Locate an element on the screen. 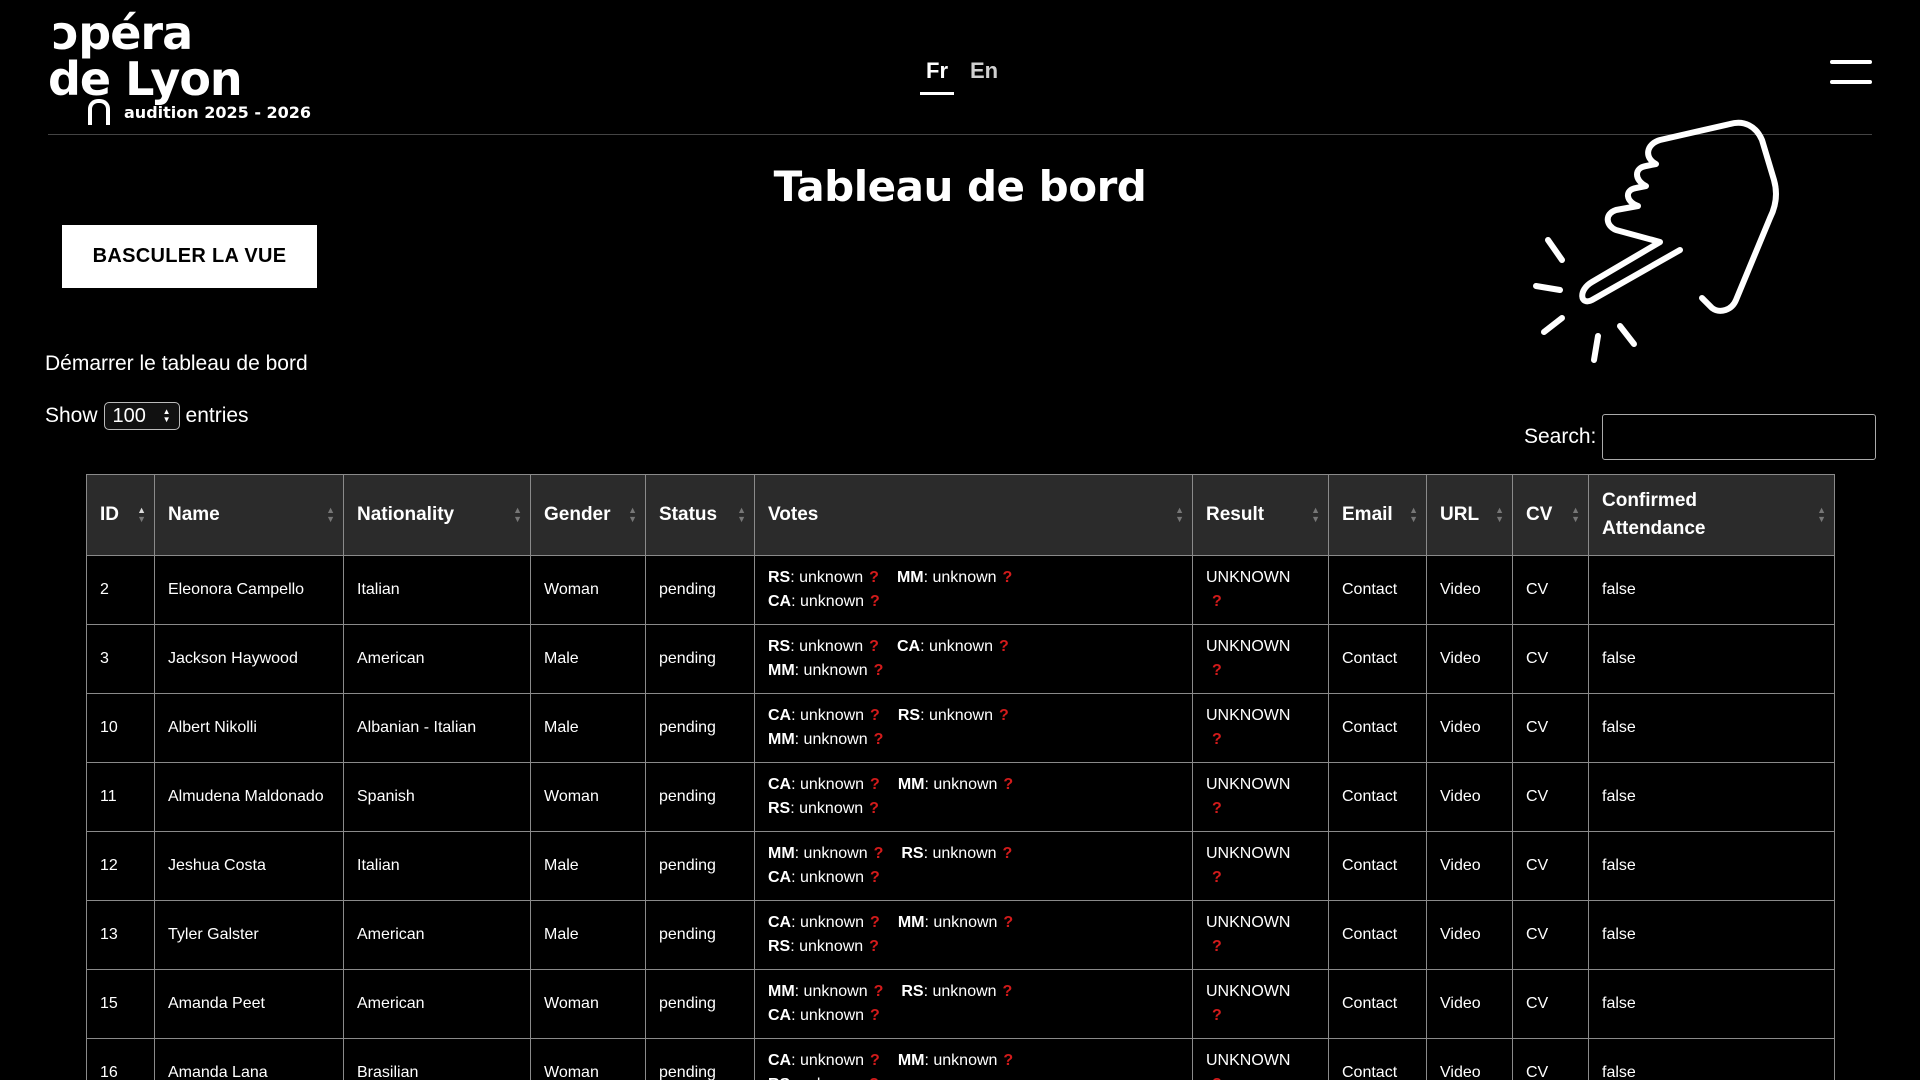 This screenshot has height=1080, width=1920. hamburger-menu-icon is located at coordinates (1851, 72).